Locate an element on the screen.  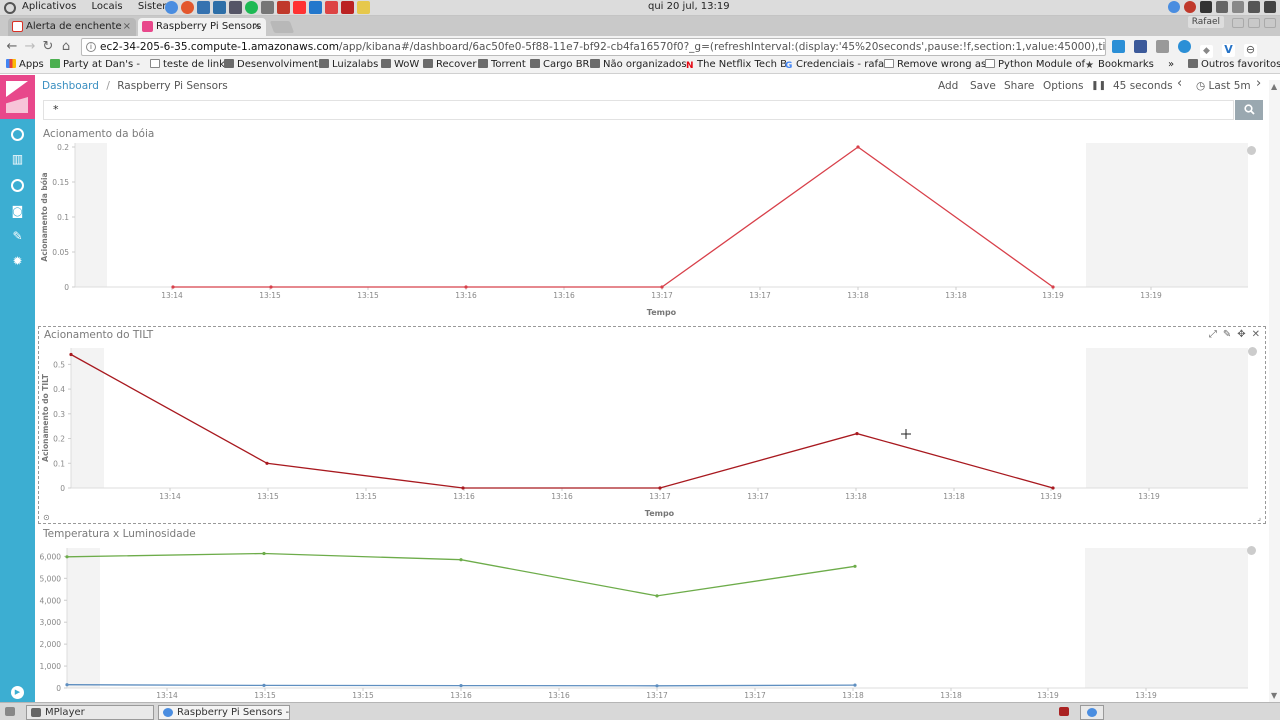
bookmark-folder: Recover is located at coordinates (449, 64).